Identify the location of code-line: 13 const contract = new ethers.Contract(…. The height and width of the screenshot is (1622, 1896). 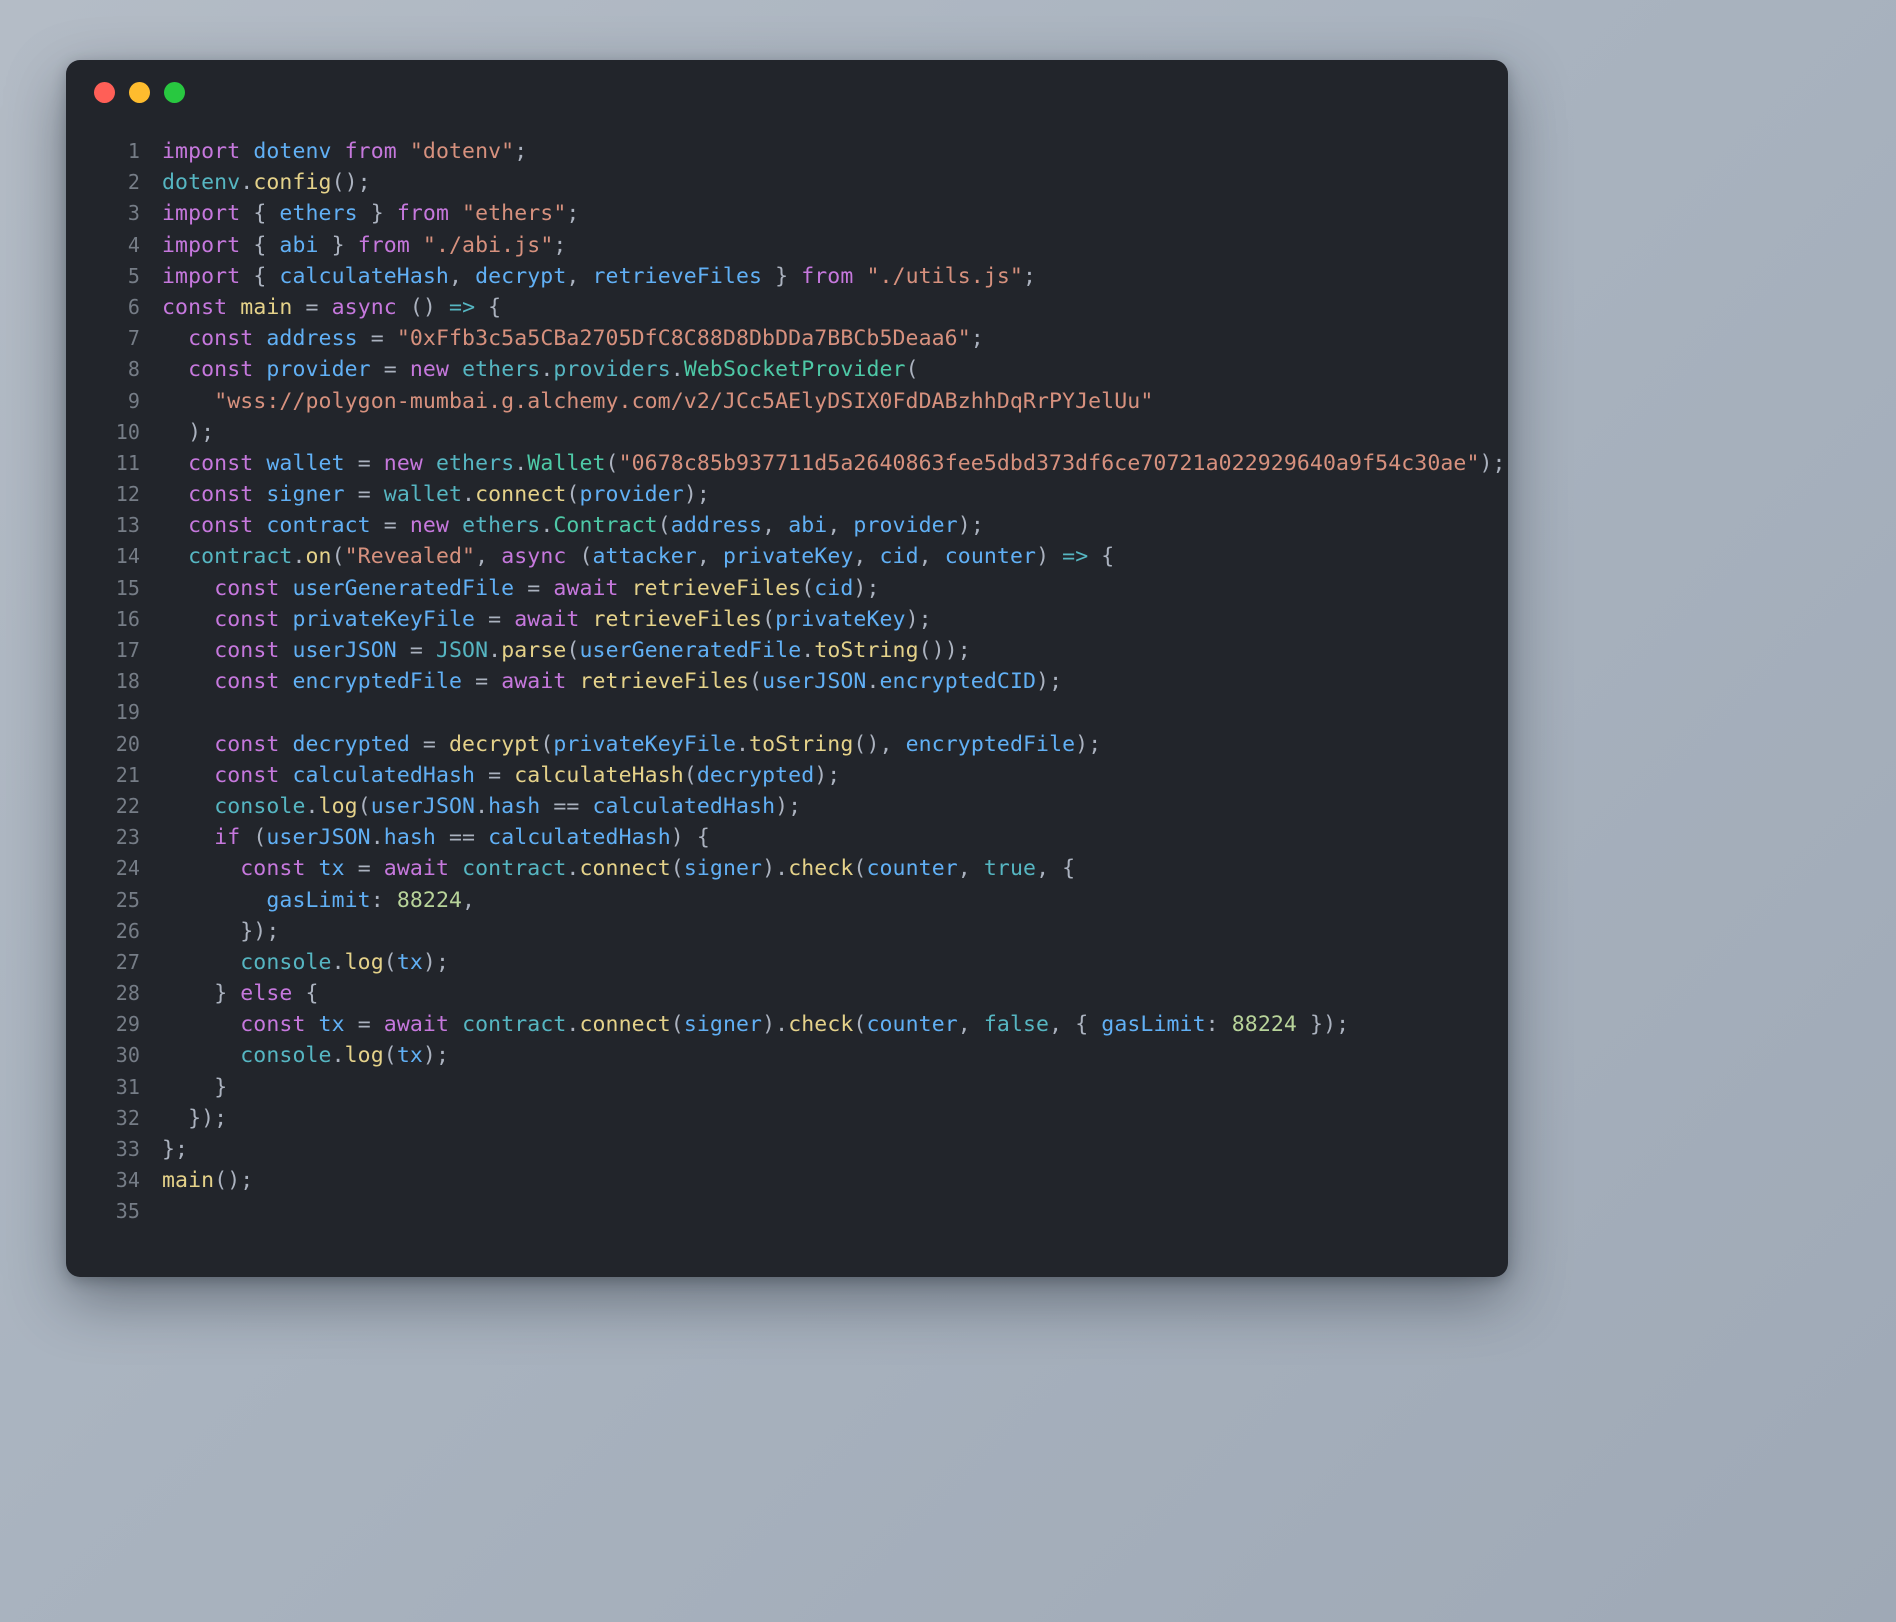
(787, 525).